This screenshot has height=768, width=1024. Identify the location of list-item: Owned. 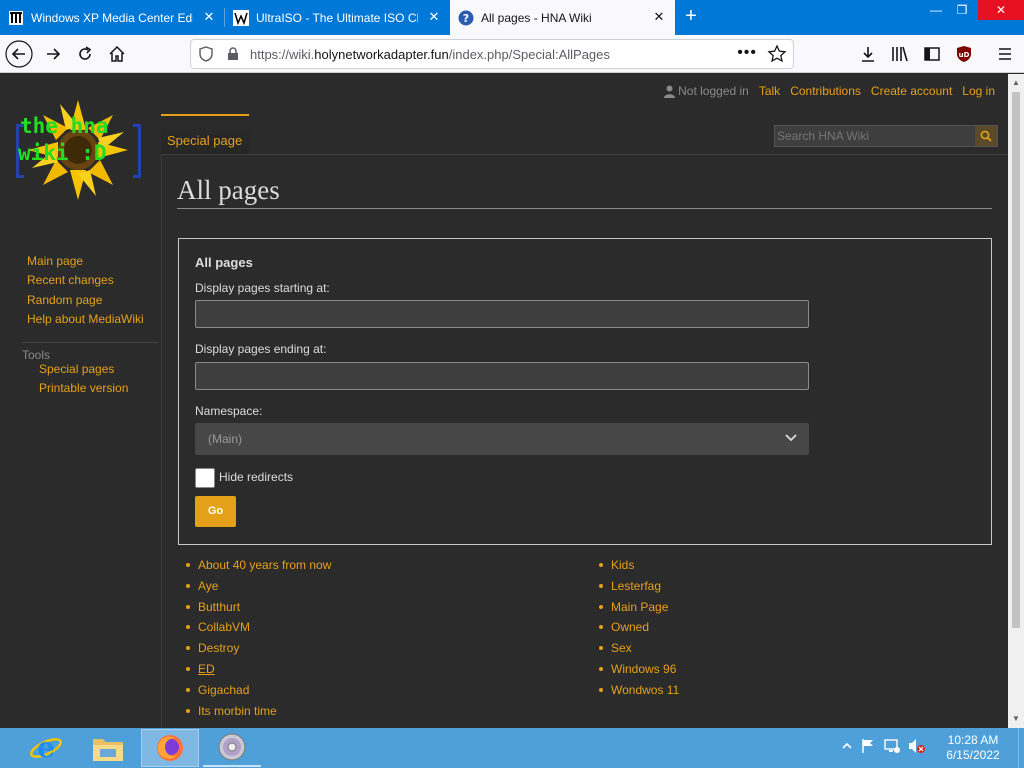
(635, 630).